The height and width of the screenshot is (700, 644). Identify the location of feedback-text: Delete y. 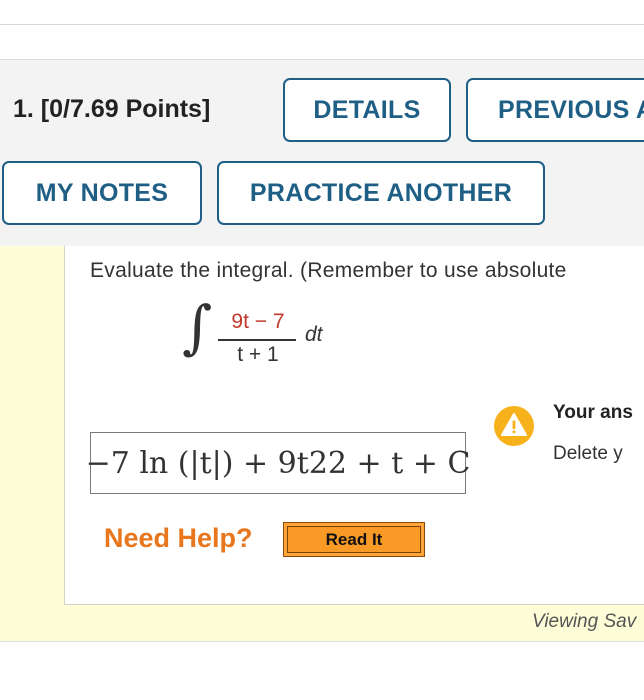
(588, 453).